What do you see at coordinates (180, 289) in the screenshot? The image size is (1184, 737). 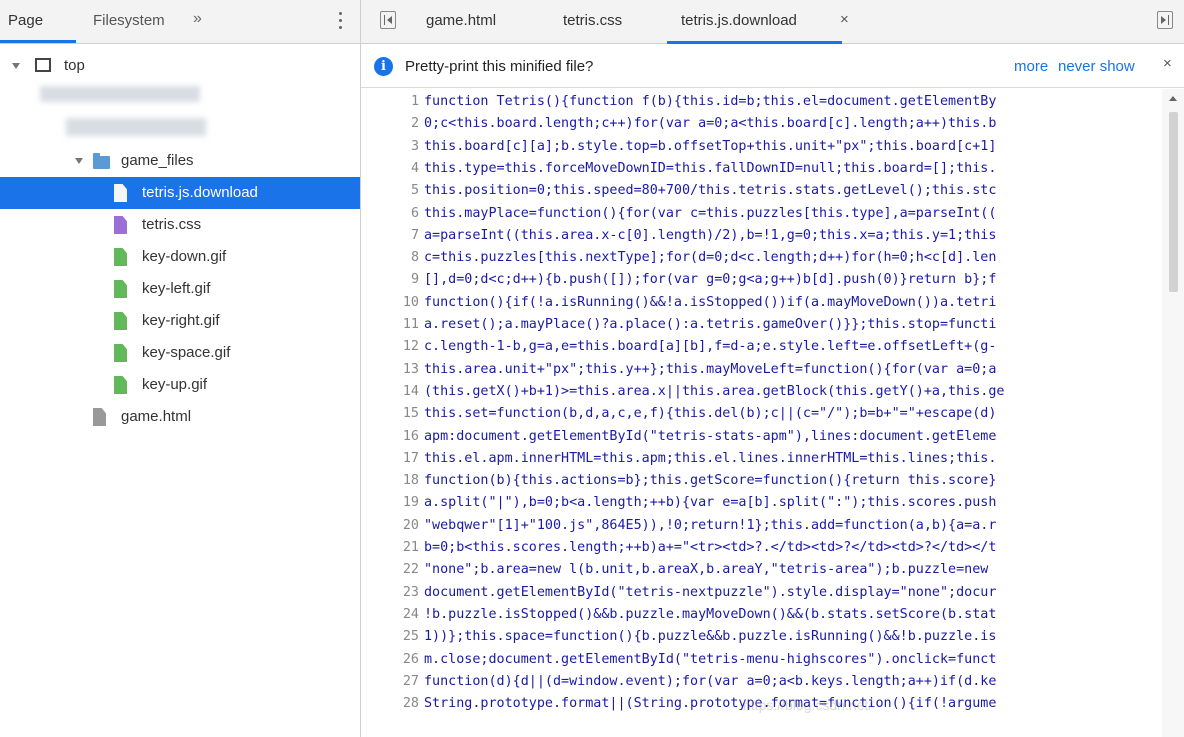 I see `tree-item-file: key-left.gif` at bounding box center [180, 289].